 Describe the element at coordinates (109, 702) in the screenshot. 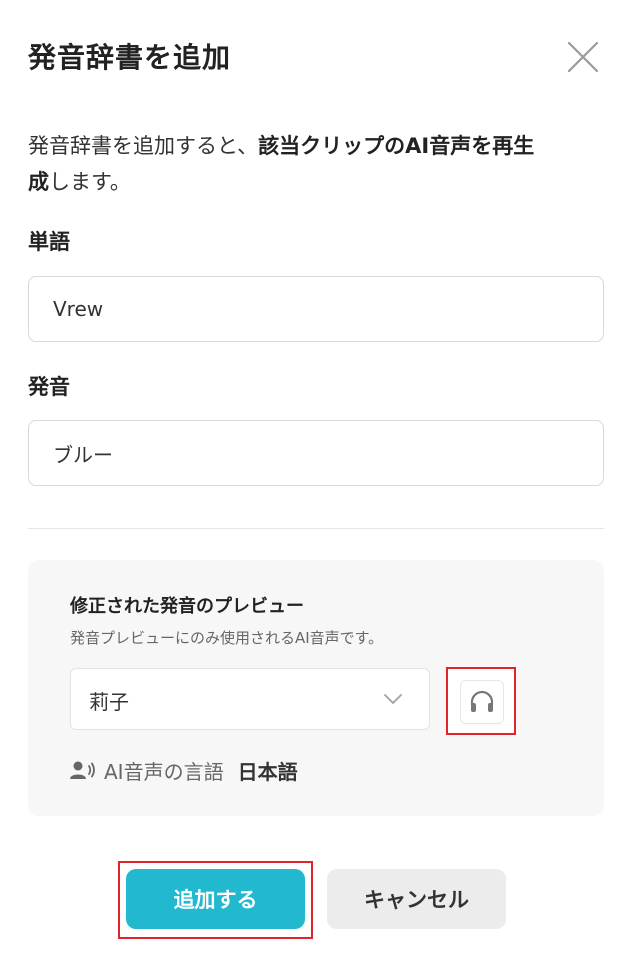

I see `voice-select-value: 莉子` at that location.